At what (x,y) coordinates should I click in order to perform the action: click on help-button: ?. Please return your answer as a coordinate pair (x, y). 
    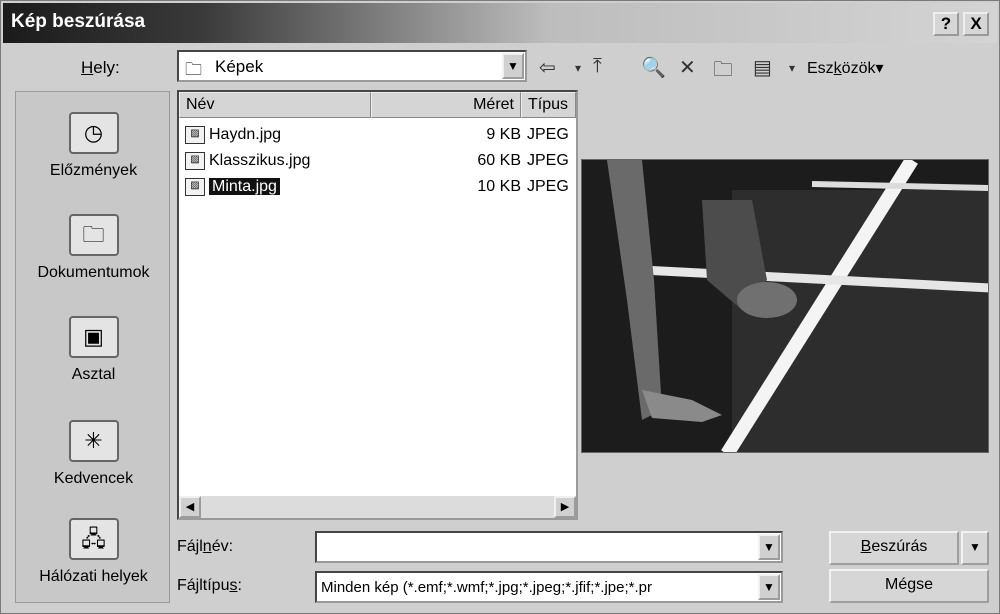
    Looking at the image, I should click on (946, 24).